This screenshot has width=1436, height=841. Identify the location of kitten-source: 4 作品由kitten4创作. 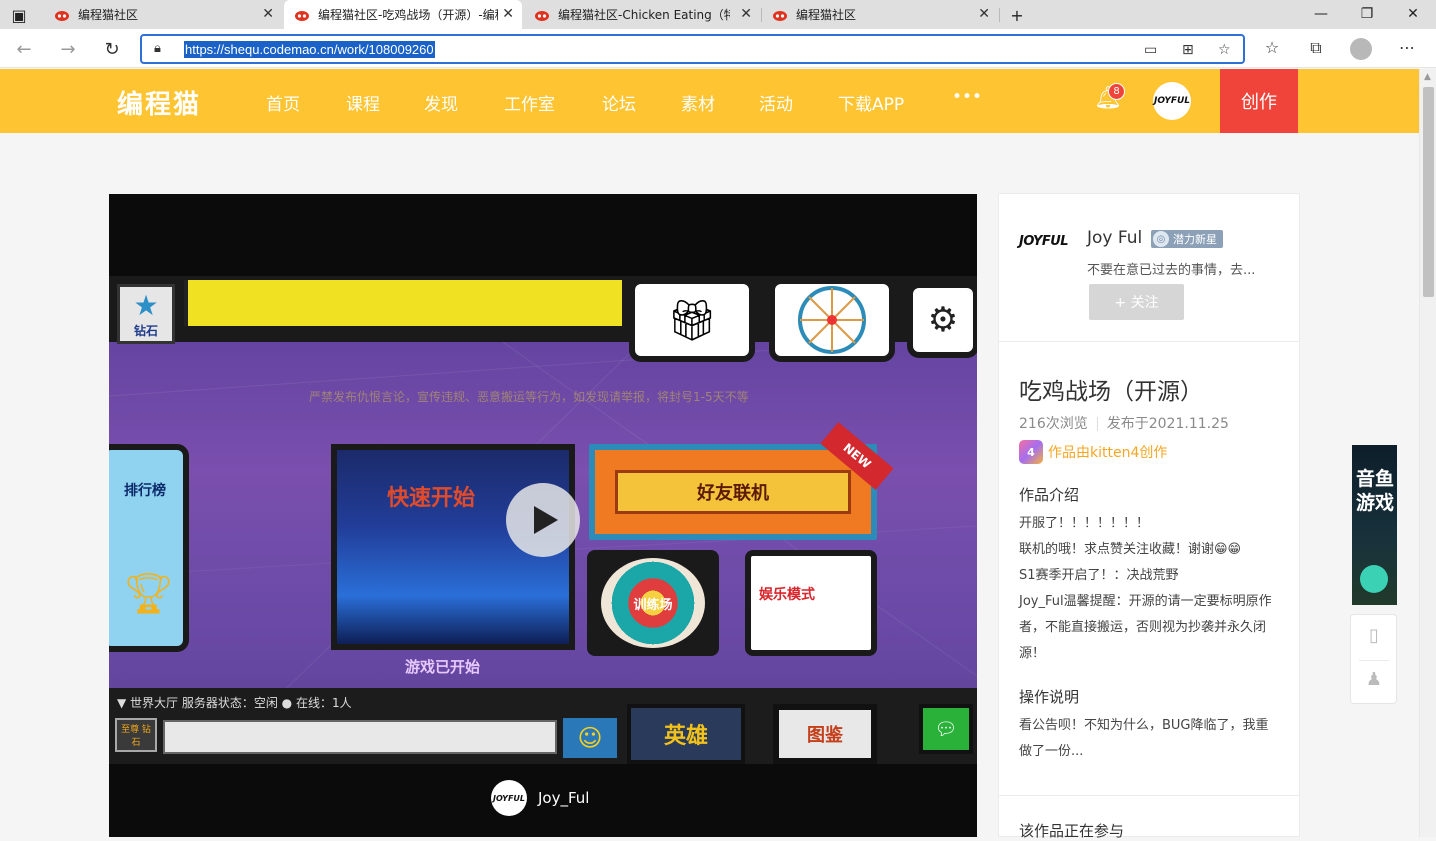
(1093, 452).